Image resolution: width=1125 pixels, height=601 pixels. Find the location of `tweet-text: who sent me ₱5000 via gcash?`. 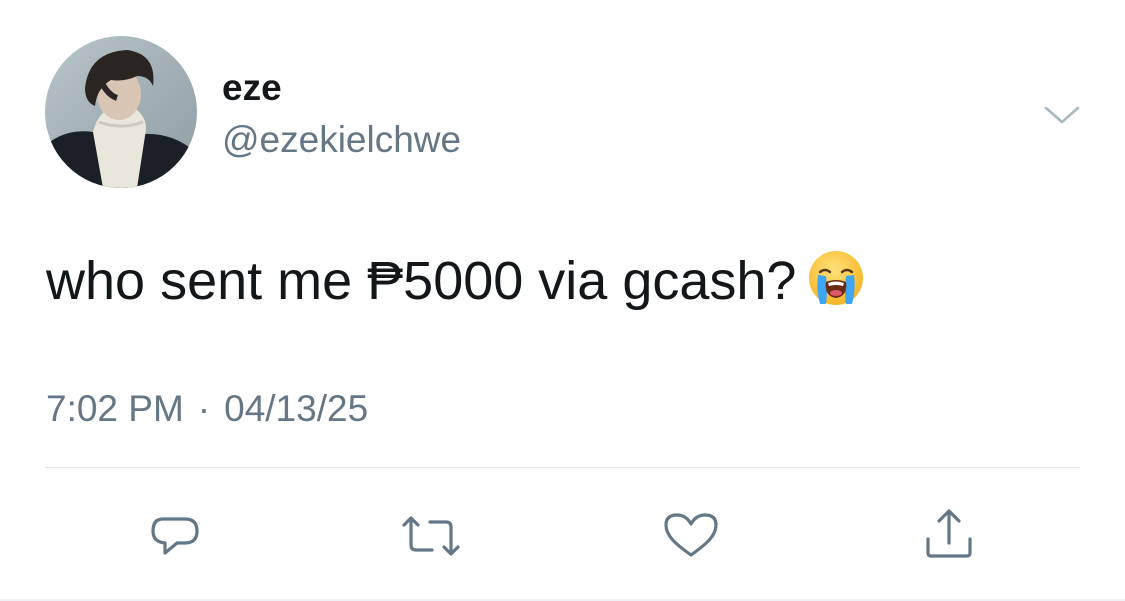

tweet-text: who sent me ₱5000 via gcash? is located at coordinates (456, 280).